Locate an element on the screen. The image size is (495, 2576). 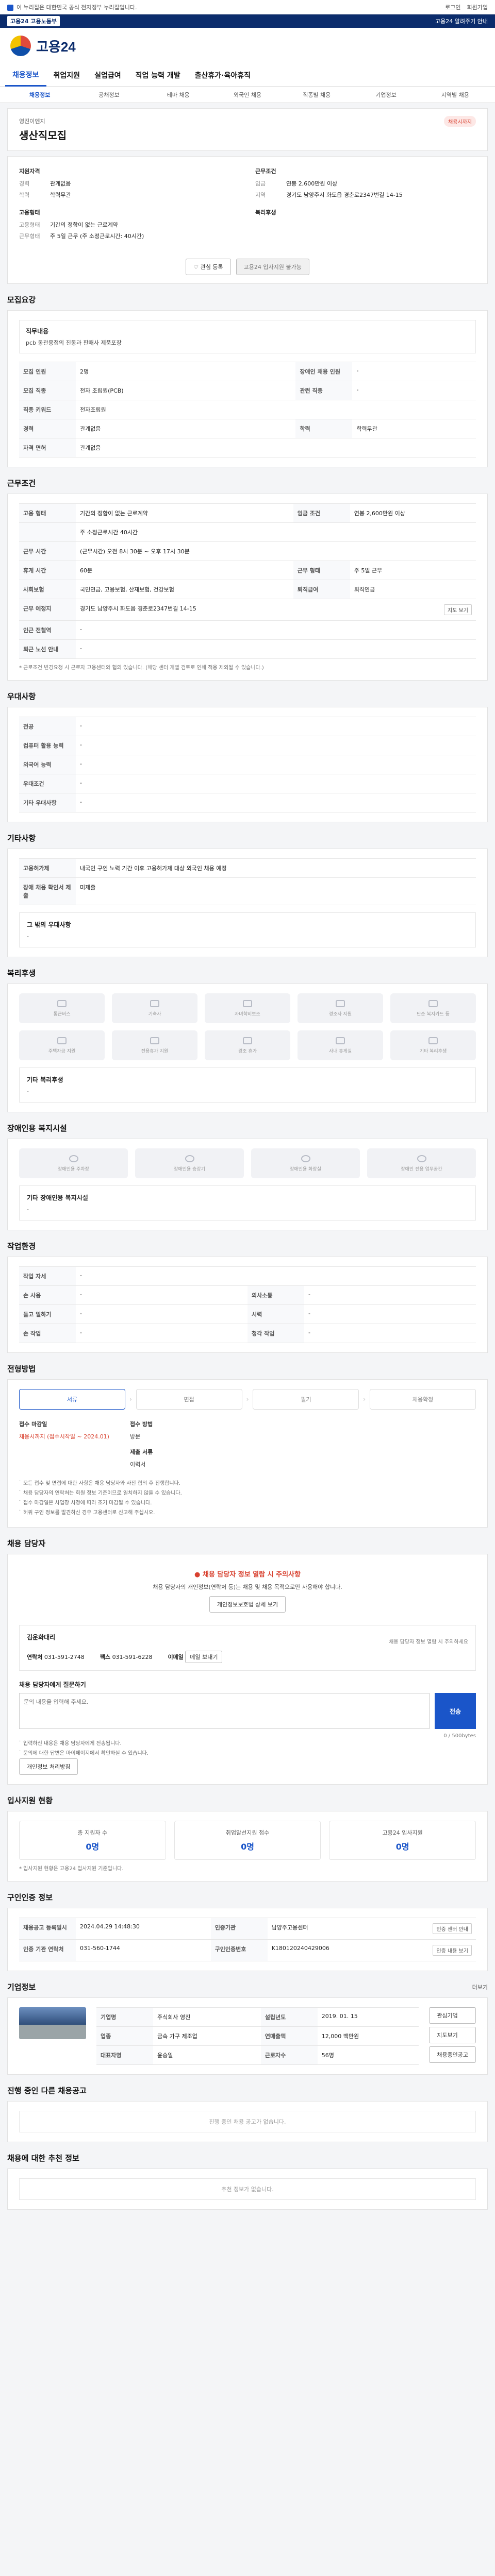
company-name: 영진이엔지 is located at coordinates (247, 121).